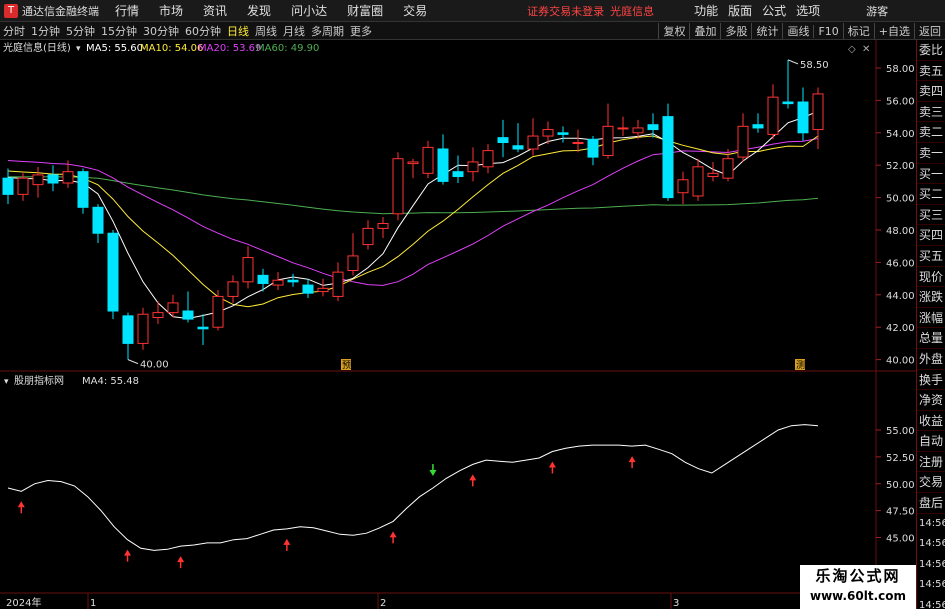 The width and height of the screenshot is (945, 609). What do you see at coordinates (735, 31) in the screenshot?
I see `multi-stock-button: 多股` at bounding box center [735, 31].